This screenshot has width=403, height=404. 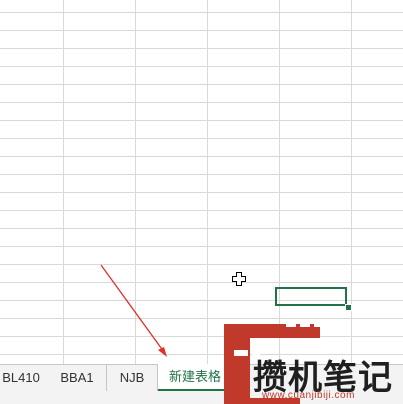 What do you see at coordinates (308, 395) in the screenshot?
I see `watermark-url: www.cuanjibiji.com` at bounding box center [308, 395].